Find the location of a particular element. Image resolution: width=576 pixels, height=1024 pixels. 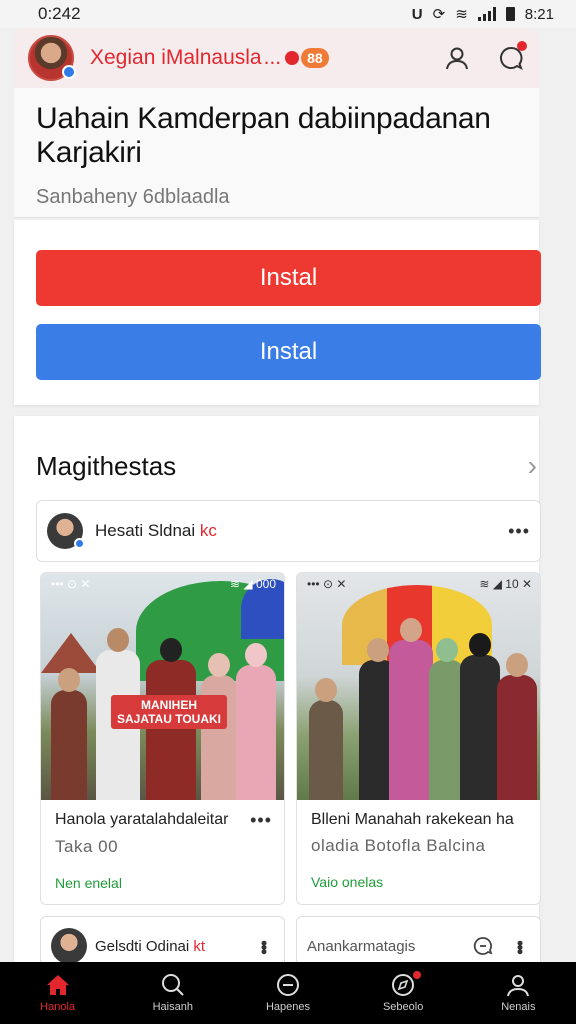

section-title: Magithestas is located at coordinates (106, 465).